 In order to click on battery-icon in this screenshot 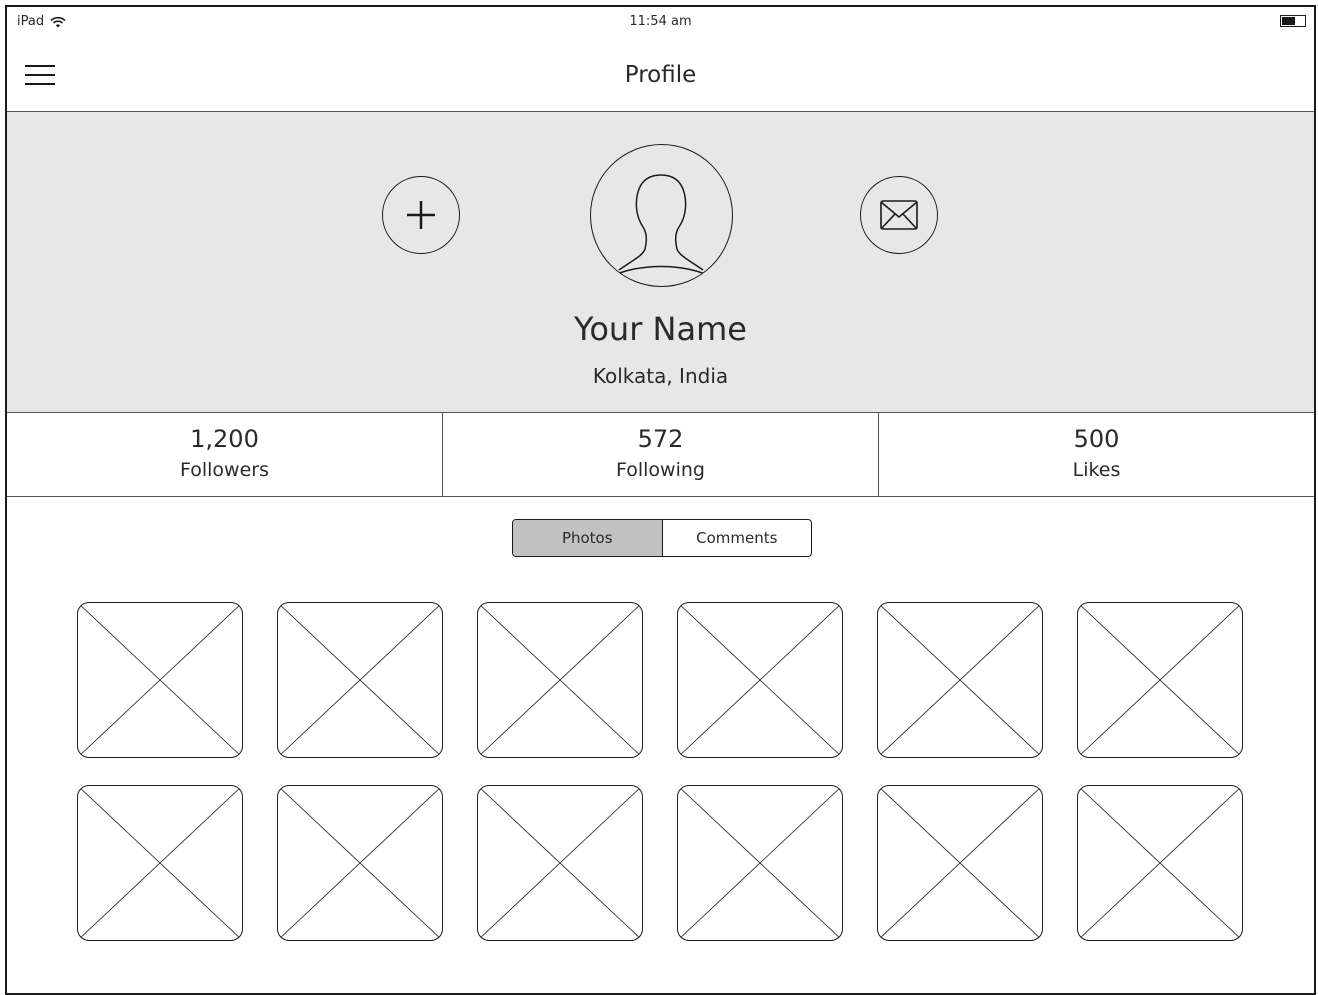, I will do `click(1293, 21)`.